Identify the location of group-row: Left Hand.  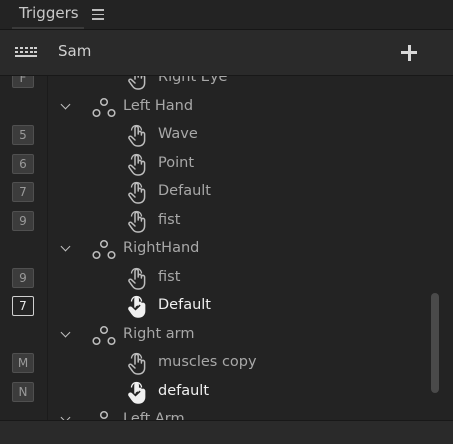
(226, 108).